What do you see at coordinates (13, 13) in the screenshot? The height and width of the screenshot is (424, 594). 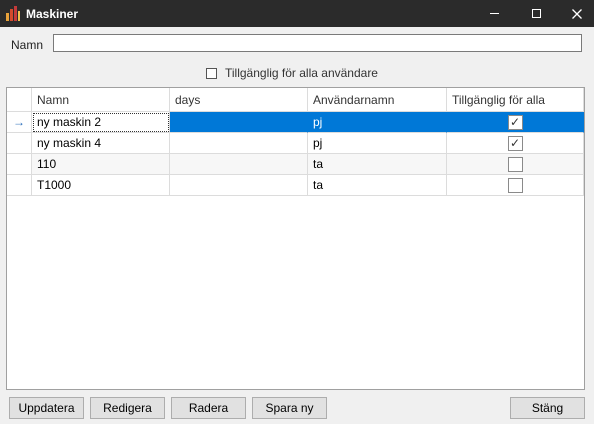 I see `app-chart-icon` at bounding box center [13, 13].